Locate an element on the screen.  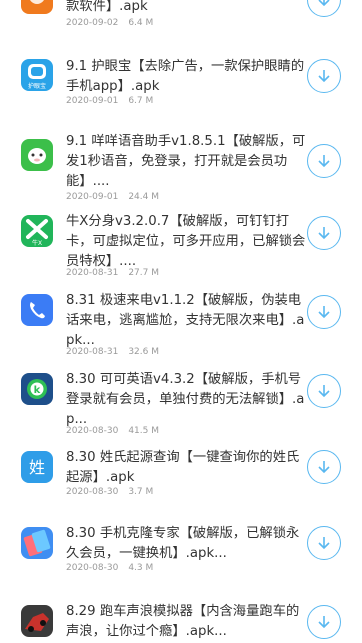
surname-icon: 姓 is located at coordinates (37, 467).